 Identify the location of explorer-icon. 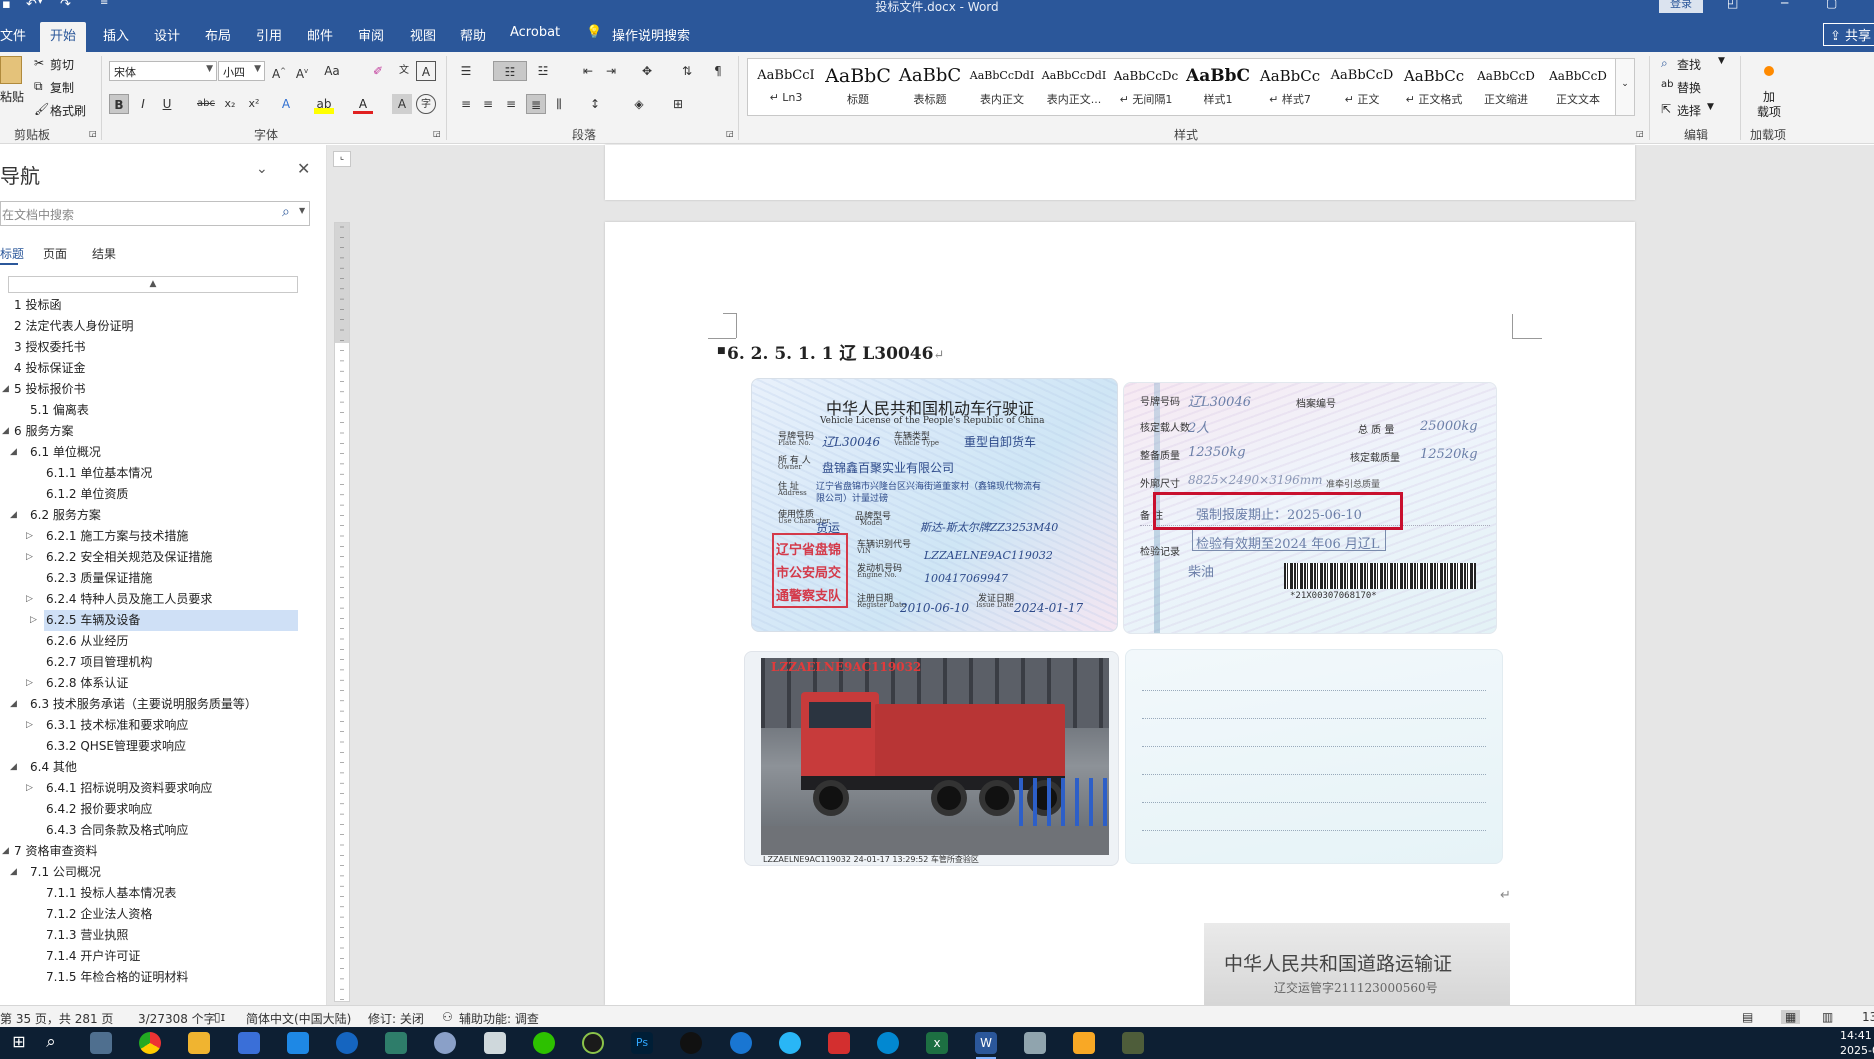
(199, 1043).